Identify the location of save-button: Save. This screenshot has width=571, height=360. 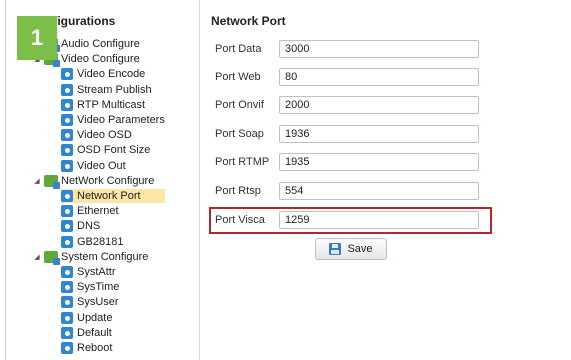
(351, 249).